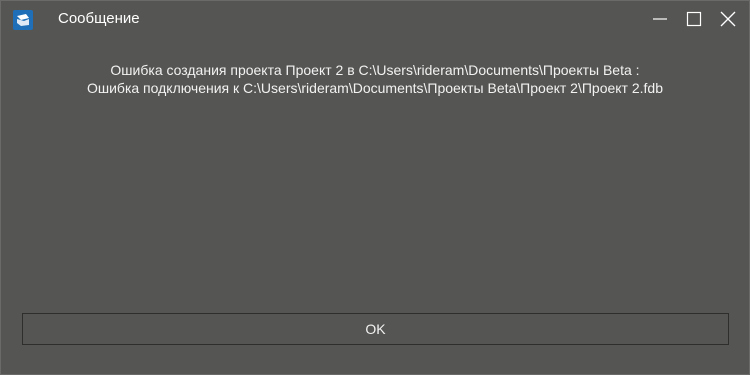  I want to click on close-icon, so click(728, 19).